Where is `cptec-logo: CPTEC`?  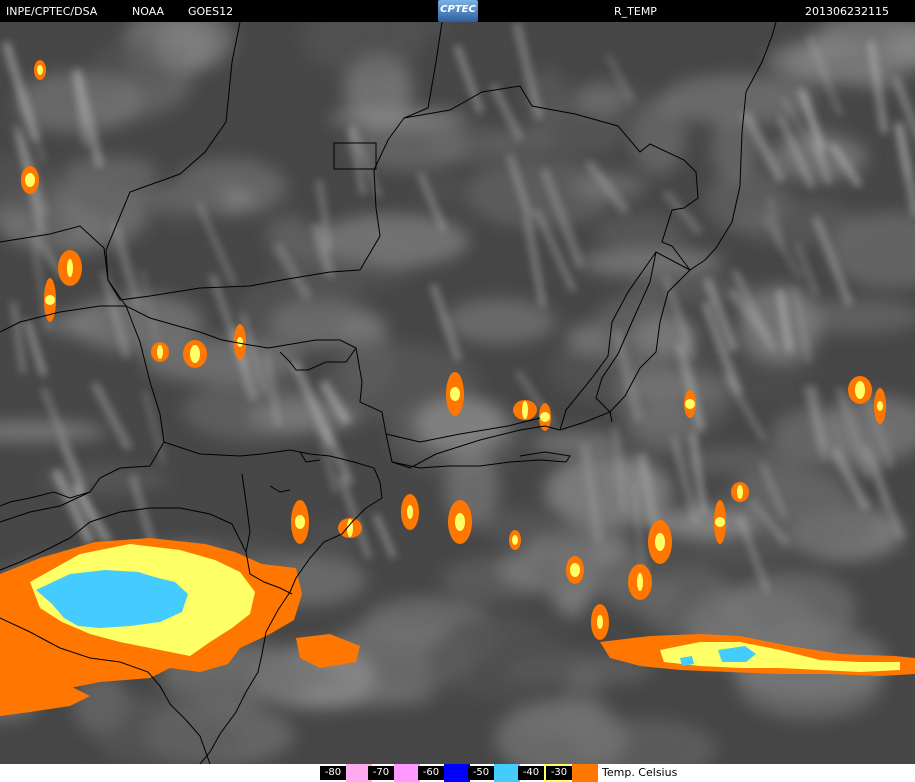
cptec-logo: CPTEC is located at coordinates (458, 11).